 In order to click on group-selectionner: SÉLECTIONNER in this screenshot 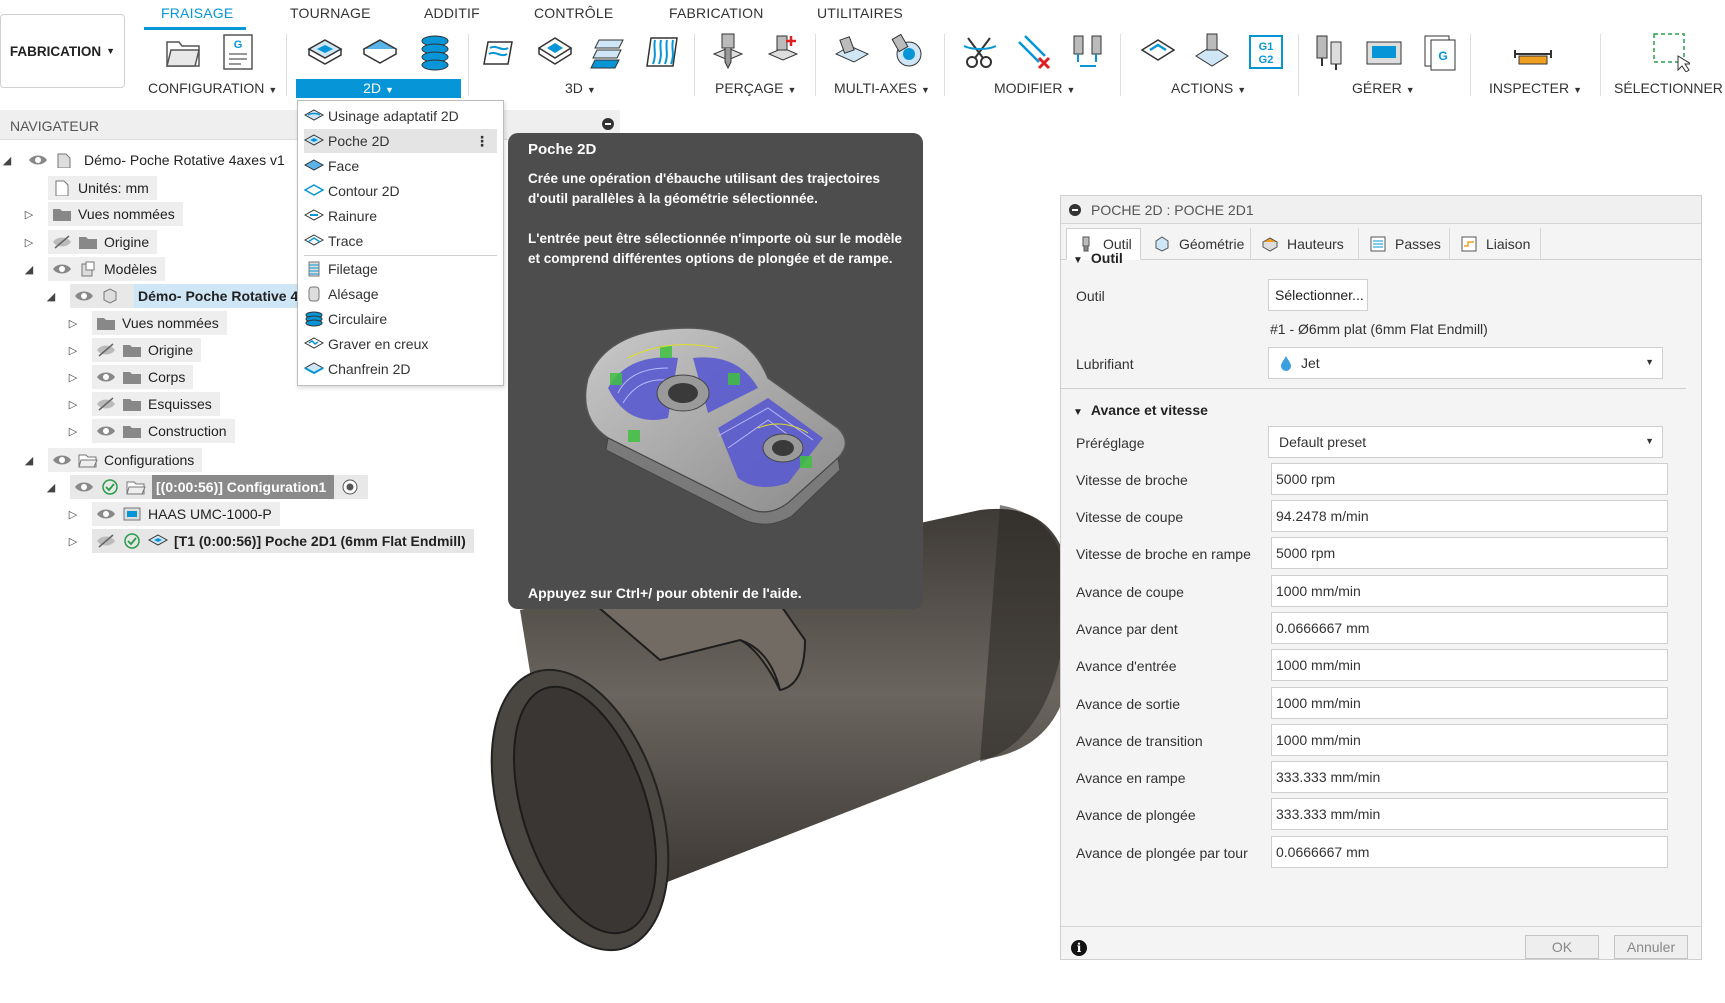, I will do `click(1668, 88)`.